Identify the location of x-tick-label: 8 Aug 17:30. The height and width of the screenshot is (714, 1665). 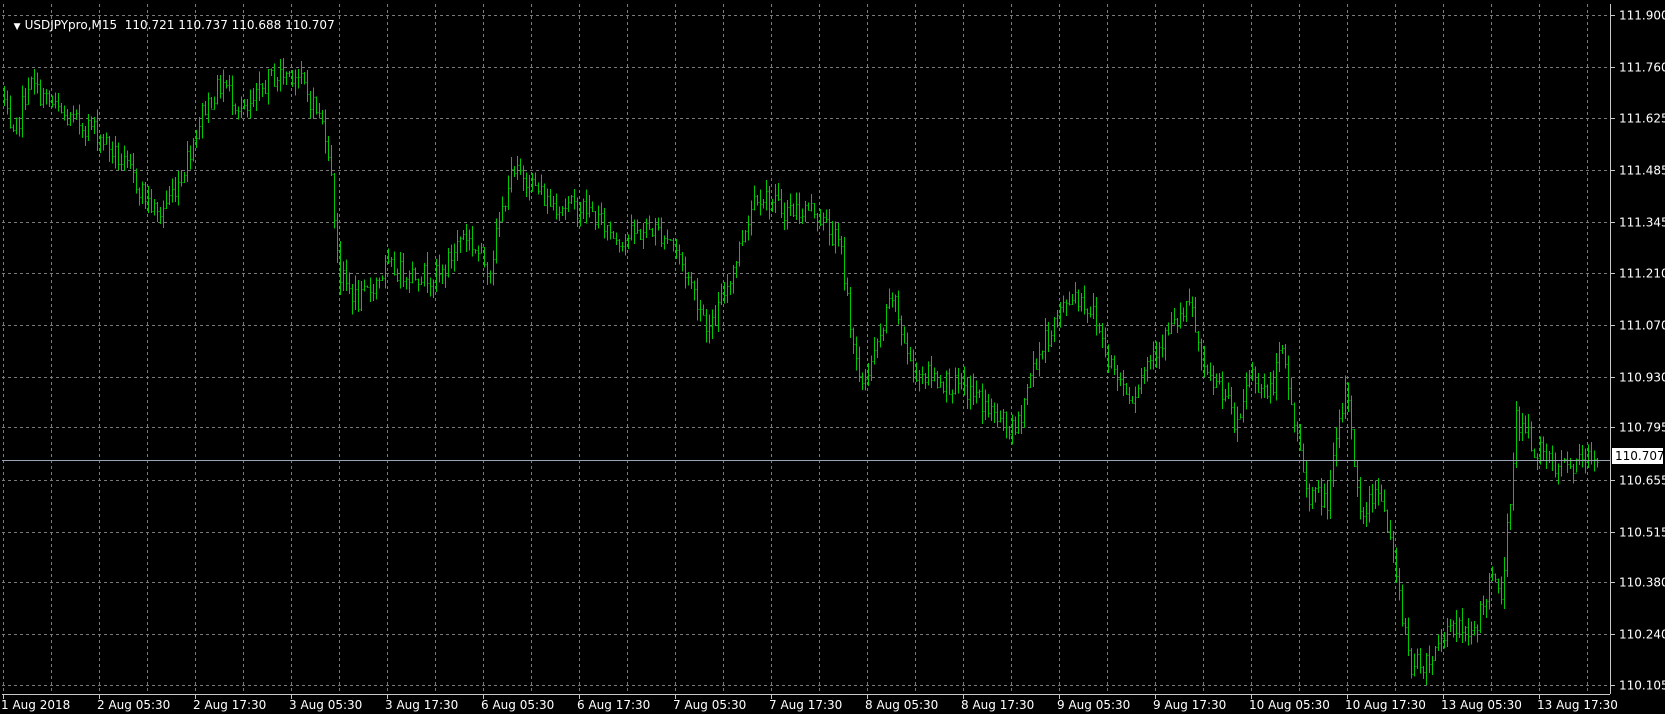
(997, 705).